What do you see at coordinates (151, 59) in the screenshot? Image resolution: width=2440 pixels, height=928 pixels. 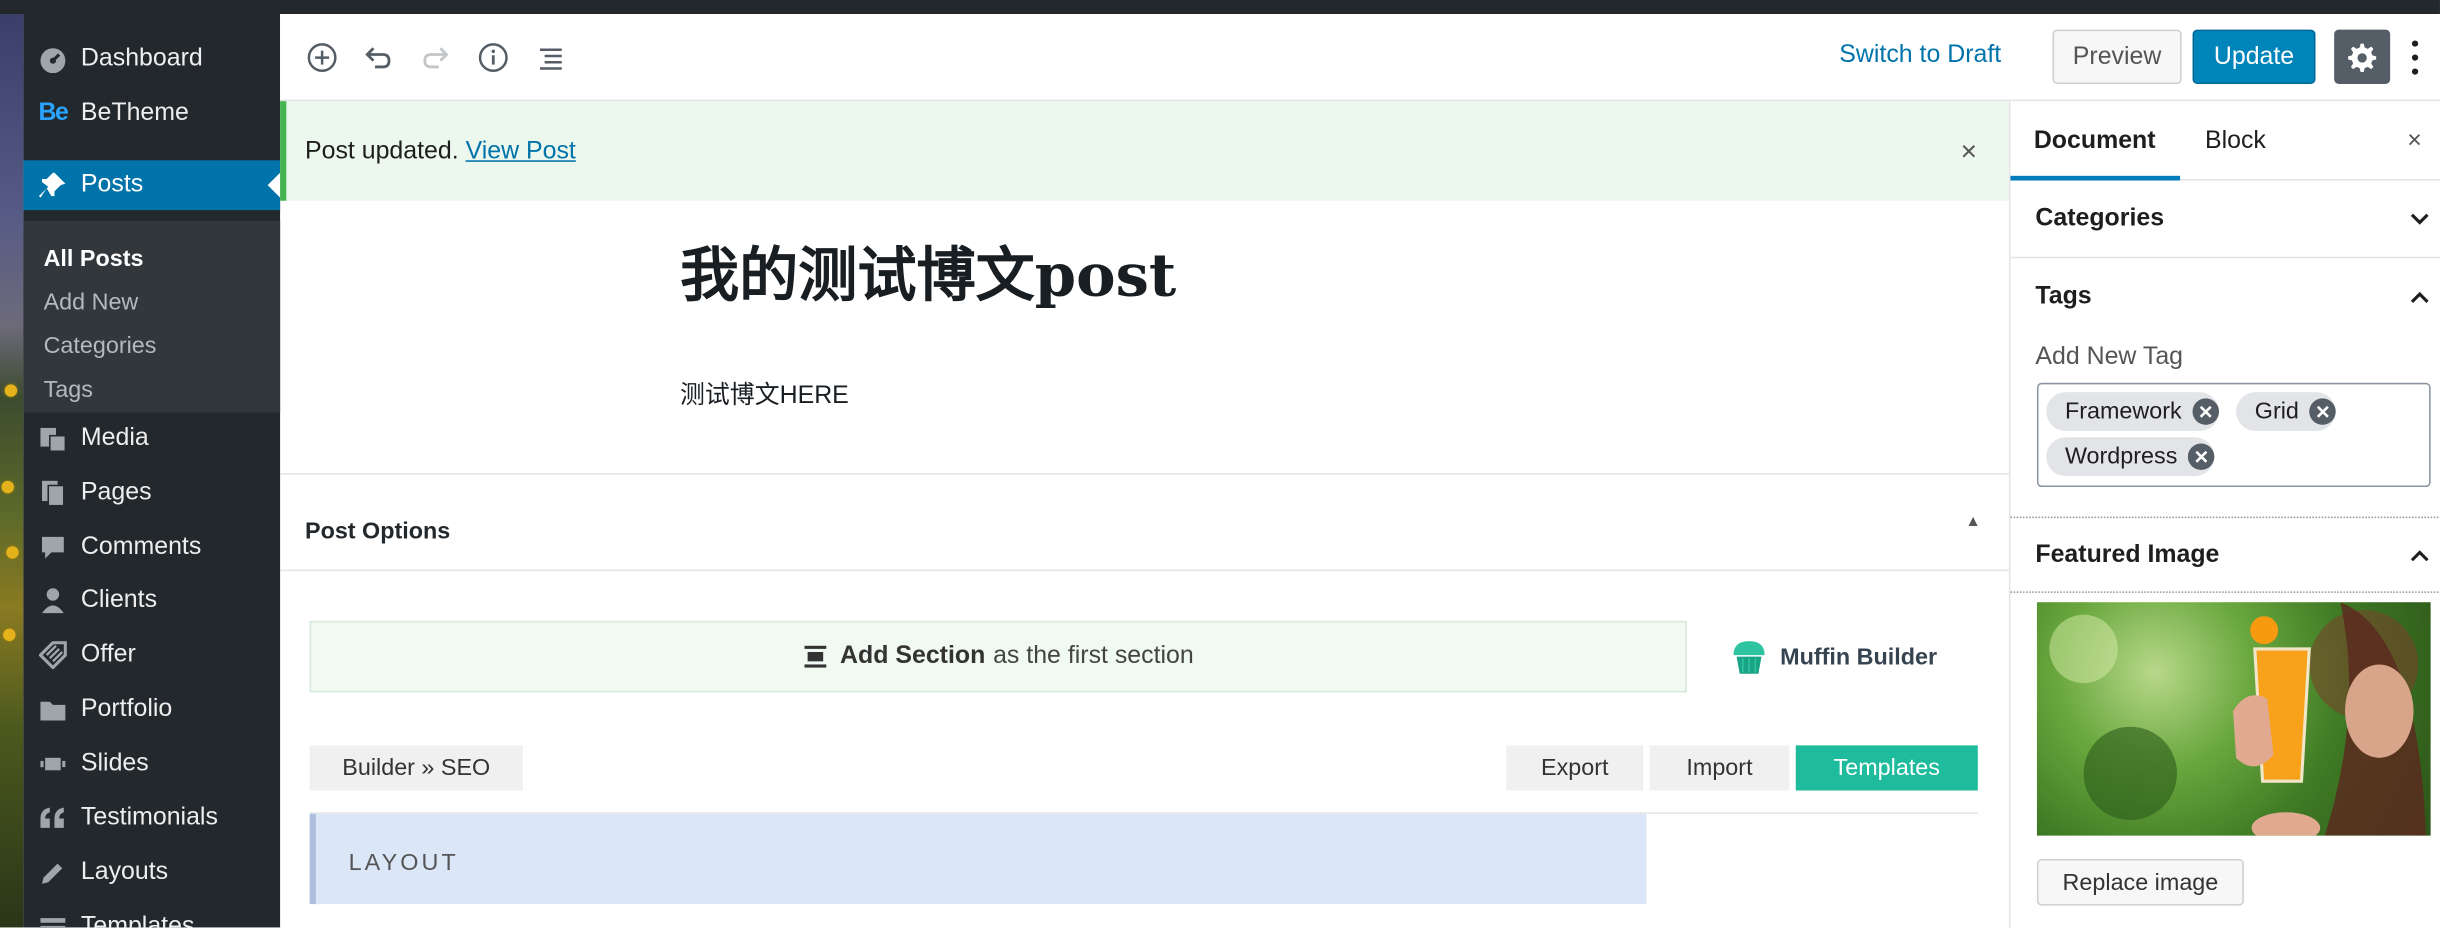 I see `sidebar-item-dashboard: Dashboard` at bounding box center [151, 59].